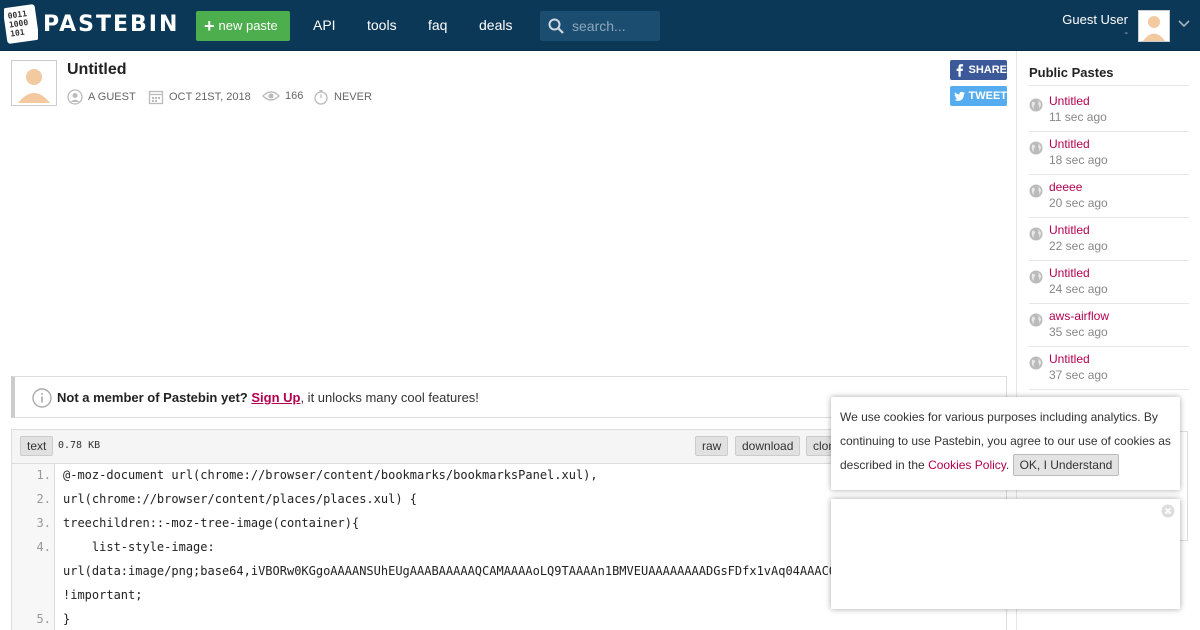 The image size is (1200, 630). Describe the element at coordinates (21, 24) in the screenshot. I see `pastebin-logo-icon: 0011 1000 101` at that location.